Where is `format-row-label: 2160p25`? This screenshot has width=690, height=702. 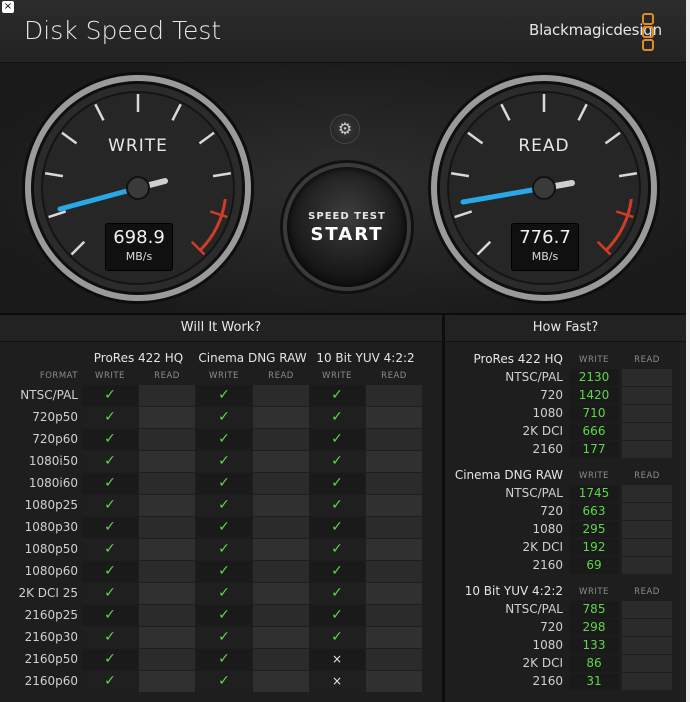
format-row-label: 2160p25 is located at coordinates (51, 615).